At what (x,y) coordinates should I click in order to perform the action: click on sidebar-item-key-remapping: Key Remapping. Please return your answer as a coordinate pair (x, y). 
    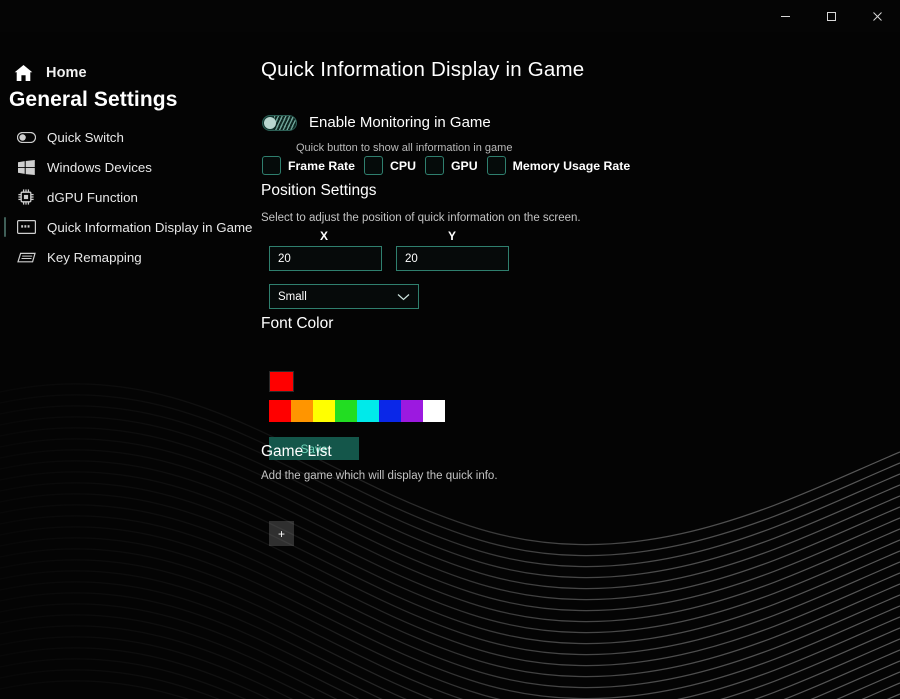
    Looking at the image, I should click on (129, 257).